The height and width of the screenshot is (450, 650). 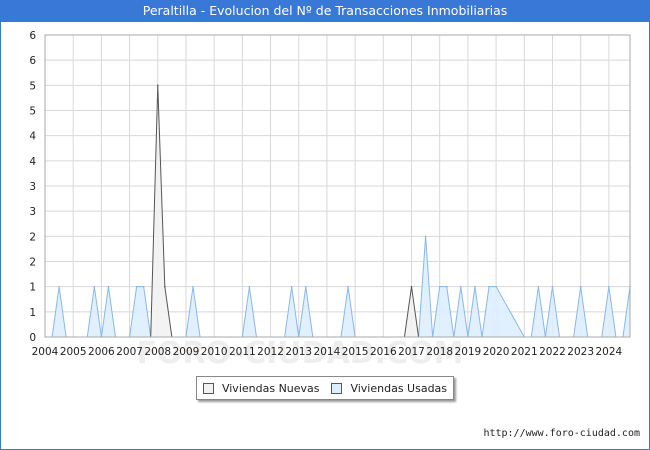 I want to click on legend-item-usadas: Viviendas Usadas, so click(x=389, y=388).